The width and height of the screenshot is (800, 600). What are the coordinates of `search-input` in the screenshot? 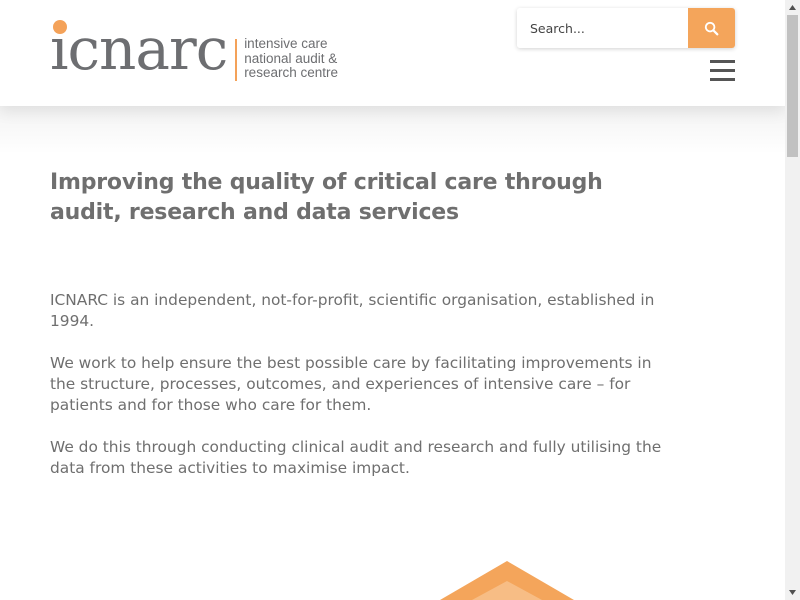 It's located at (602, 28).